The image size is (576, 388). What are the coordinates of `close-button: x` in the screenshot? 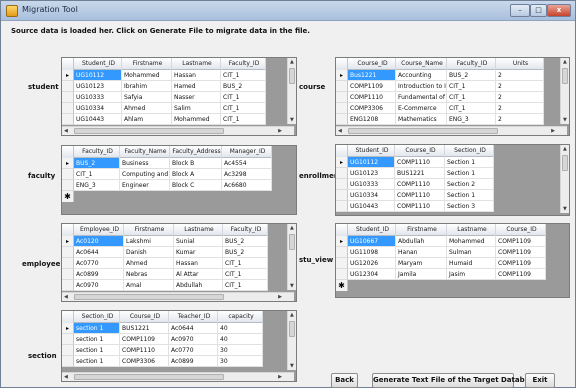 It's located at (559, 10).